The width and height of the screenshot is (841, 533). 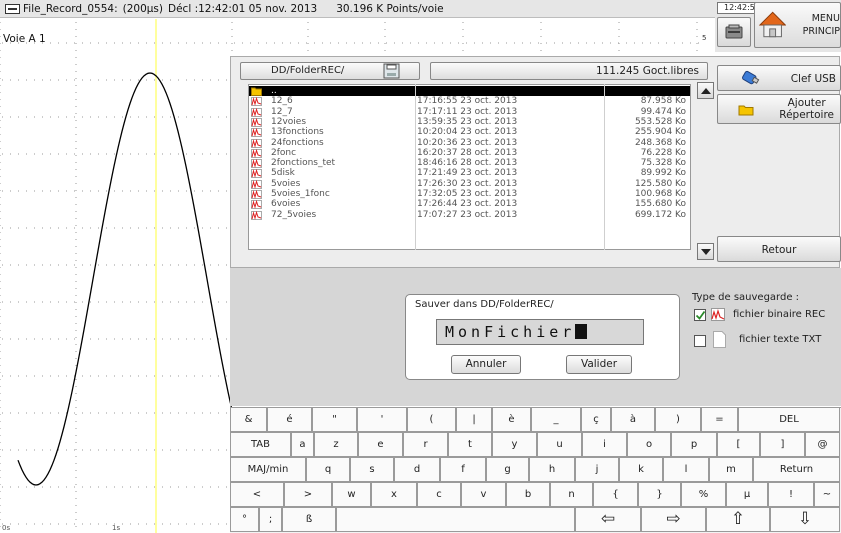 What do you see at coordinates (779, 109) in the screenshot?
I see `add-directory-button: Ajouter Répertoire` at bounding box center [779, 109].